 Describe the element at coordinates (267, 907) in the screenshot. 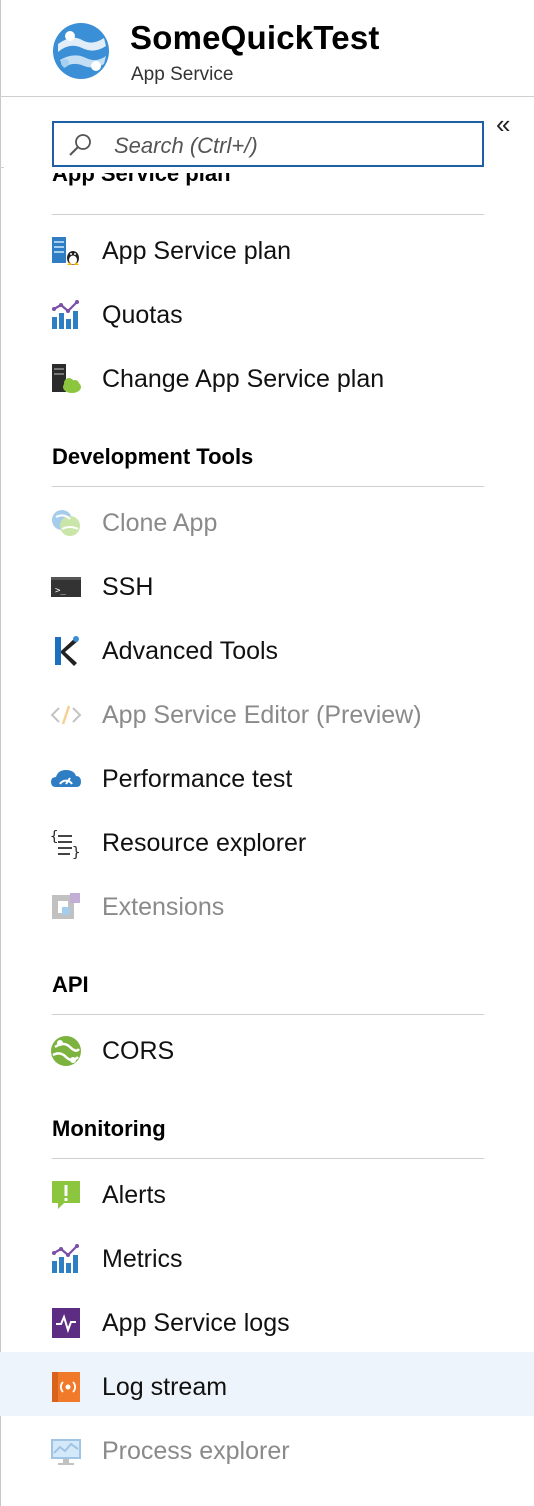

I see `menu-item-extensions: Extensions` at that location.